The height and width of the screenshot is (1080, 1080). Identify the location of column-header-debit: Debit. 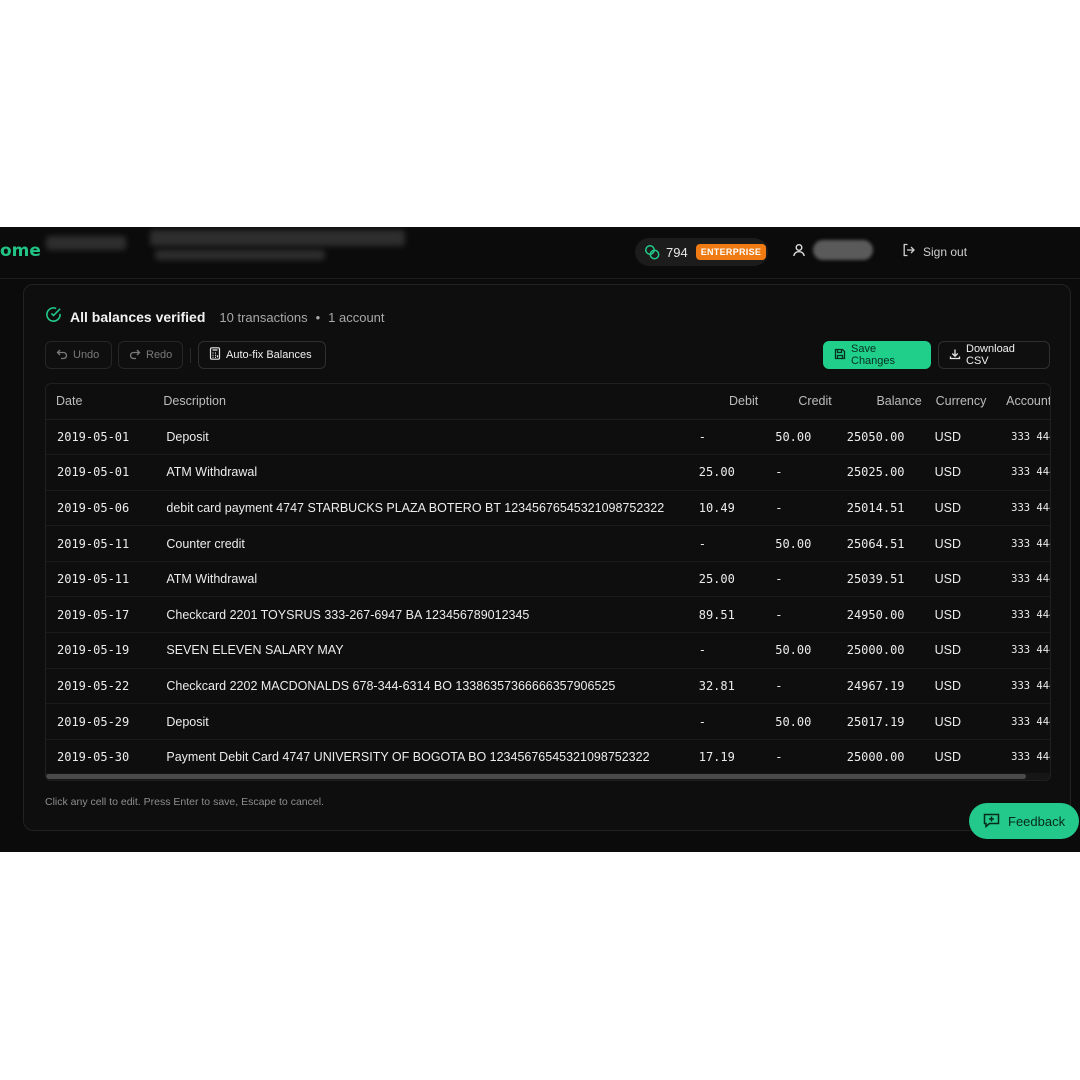
(730, 402).